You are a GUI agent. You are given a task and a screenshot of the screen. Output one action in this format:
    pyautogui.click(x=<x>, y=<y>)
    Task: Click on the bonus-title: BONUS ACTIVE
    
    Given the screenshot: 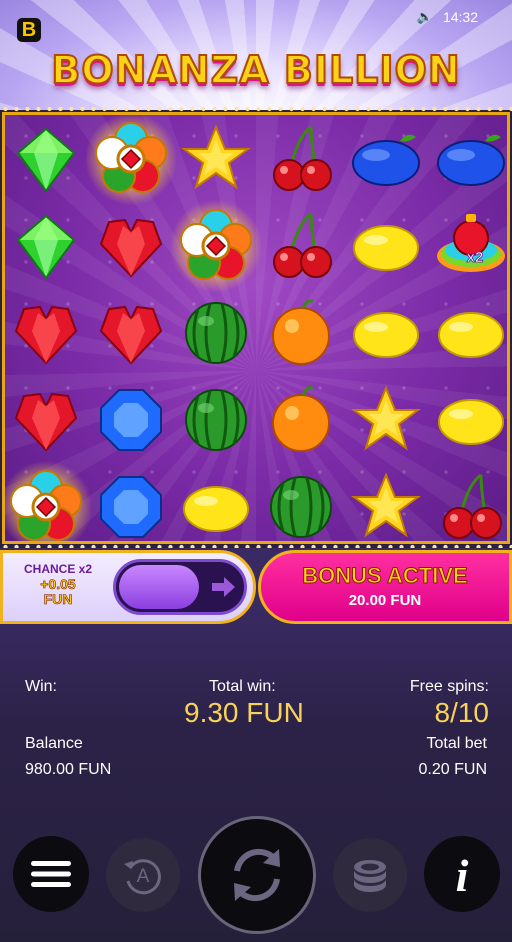 What is the action you would take?
    pyautogui.click(x=385, y=576)
    